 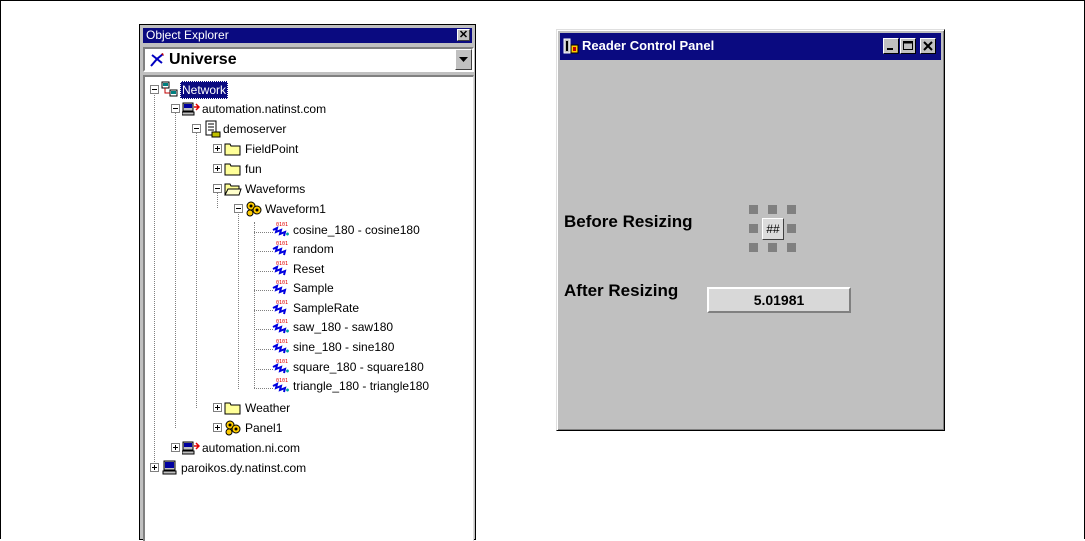 What do you see at coordinates (344, 347) in the screenshot?
I see `tree-node-label: sine_180 - sine180` at bounding box center [344, 347].